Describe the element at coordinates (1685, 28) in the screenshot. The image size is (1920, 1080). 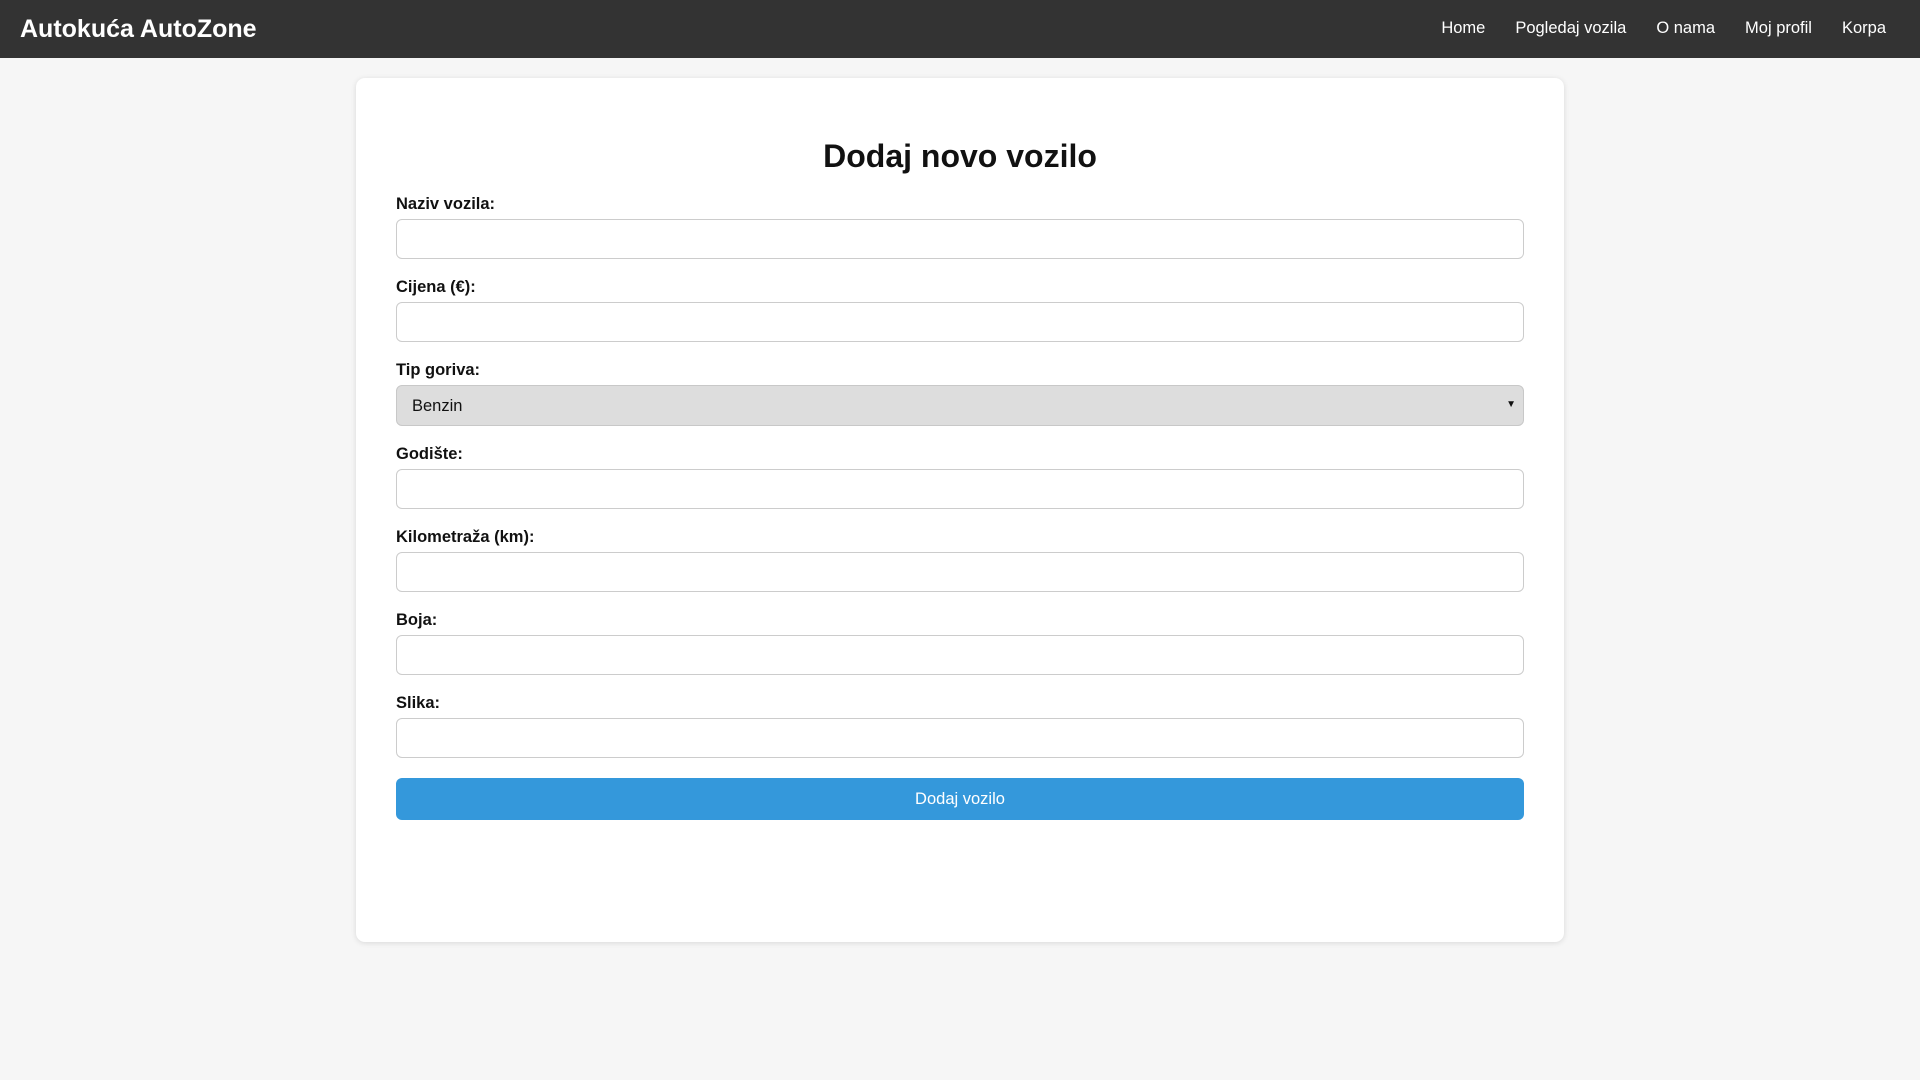
I see `nav-about: O nama` at that location.